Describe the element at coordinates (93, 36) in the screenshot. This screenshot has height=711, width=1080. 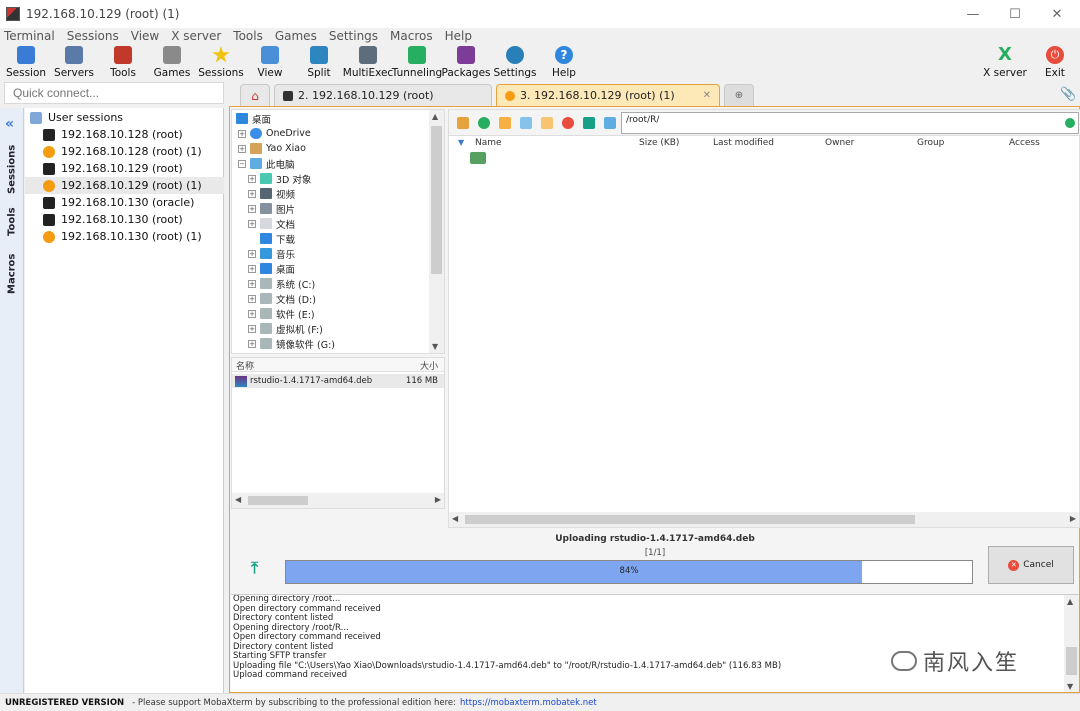
I see `menu-sessions: Sessions` at that location.